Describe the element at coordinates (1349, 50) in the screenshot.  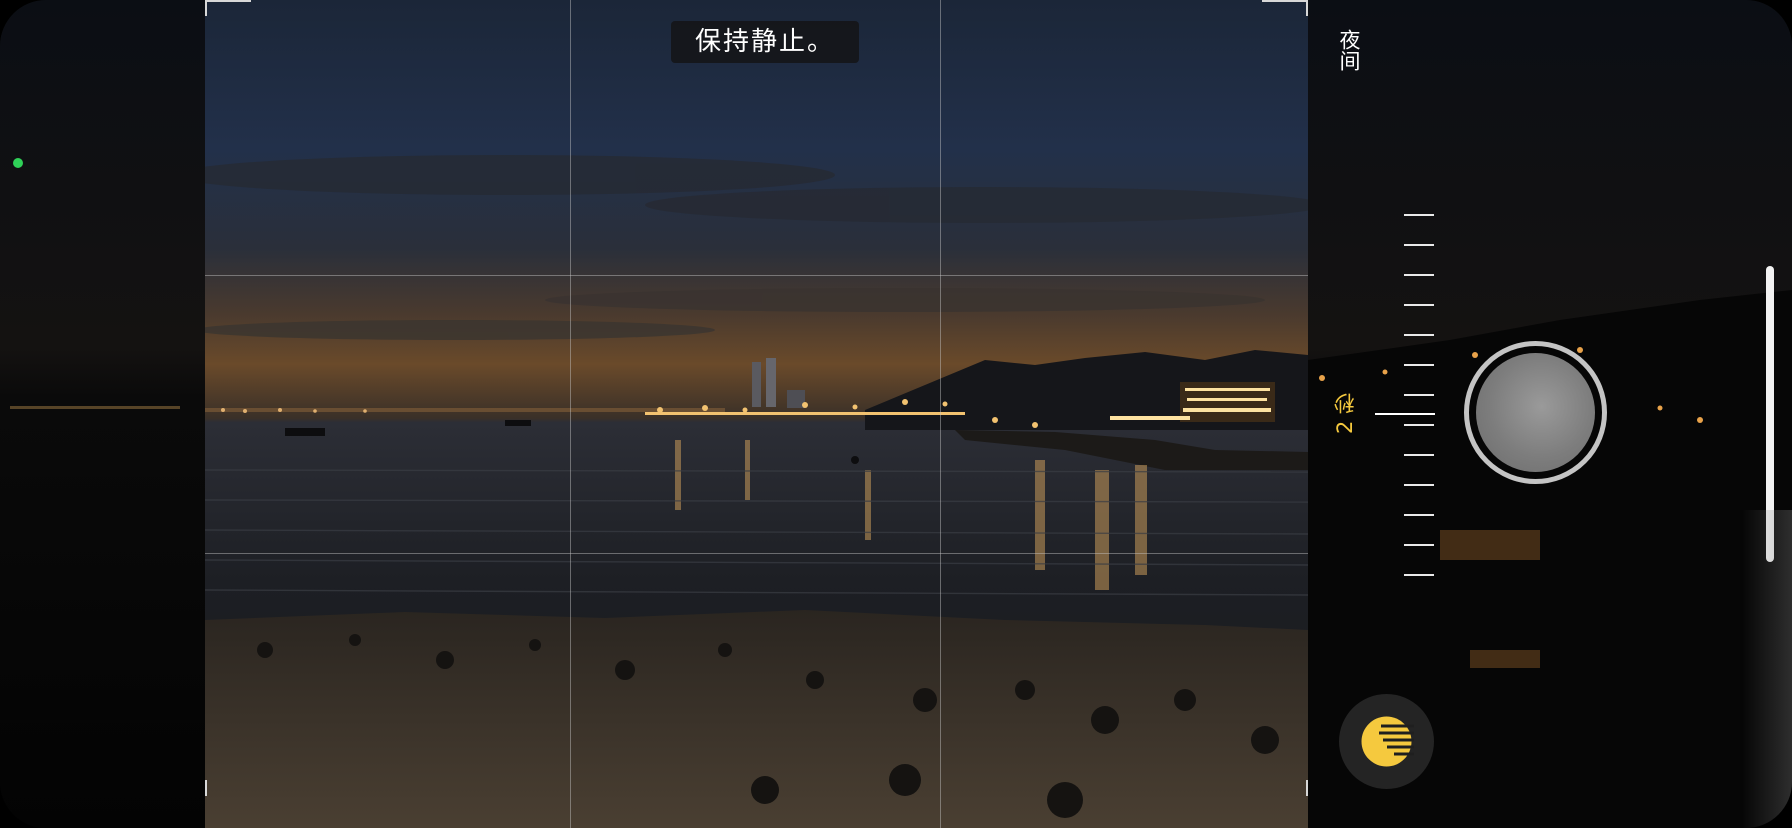
I see `night-mode-label: 夜间` at that location.